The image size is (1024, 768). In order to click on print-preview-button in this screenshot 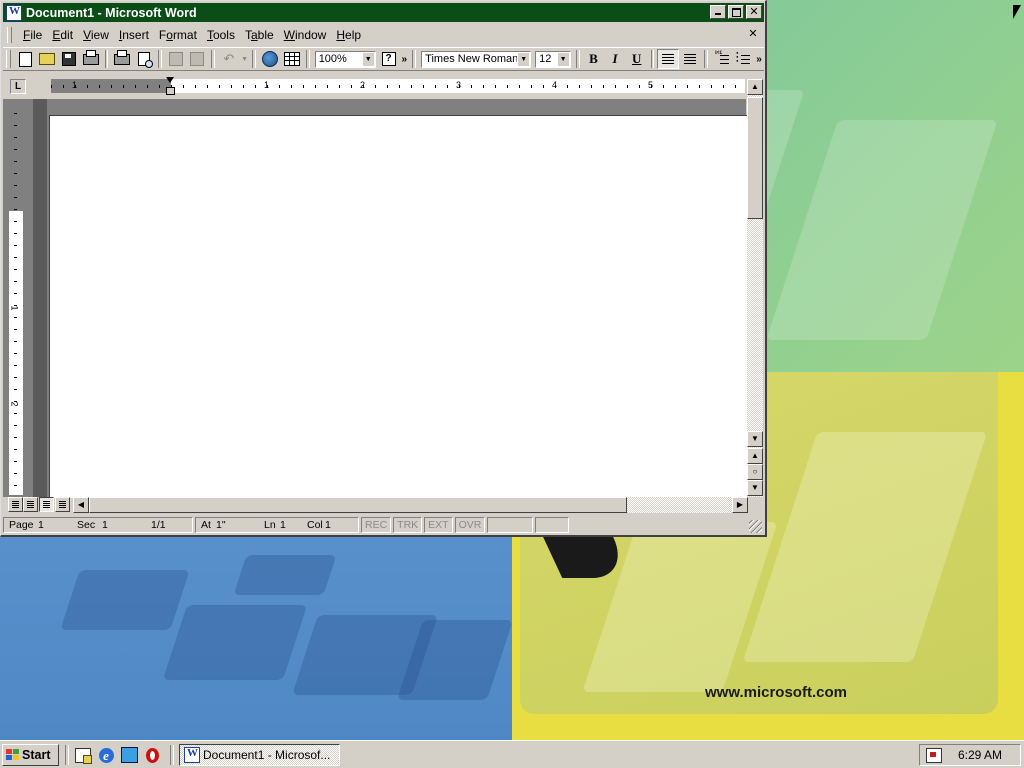, I will do `click(144, 59)`.